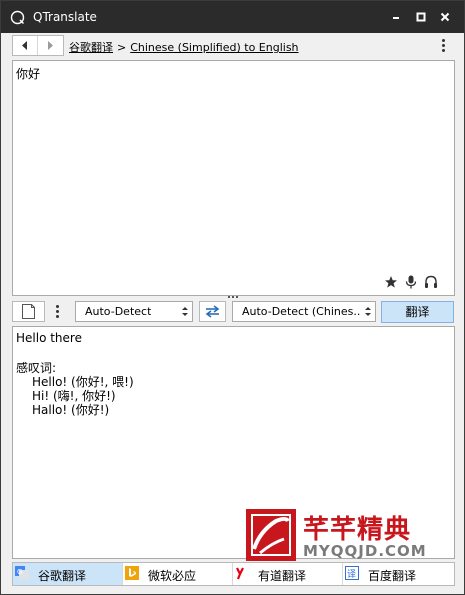  I want to click on star-icon, so click(391, 282).